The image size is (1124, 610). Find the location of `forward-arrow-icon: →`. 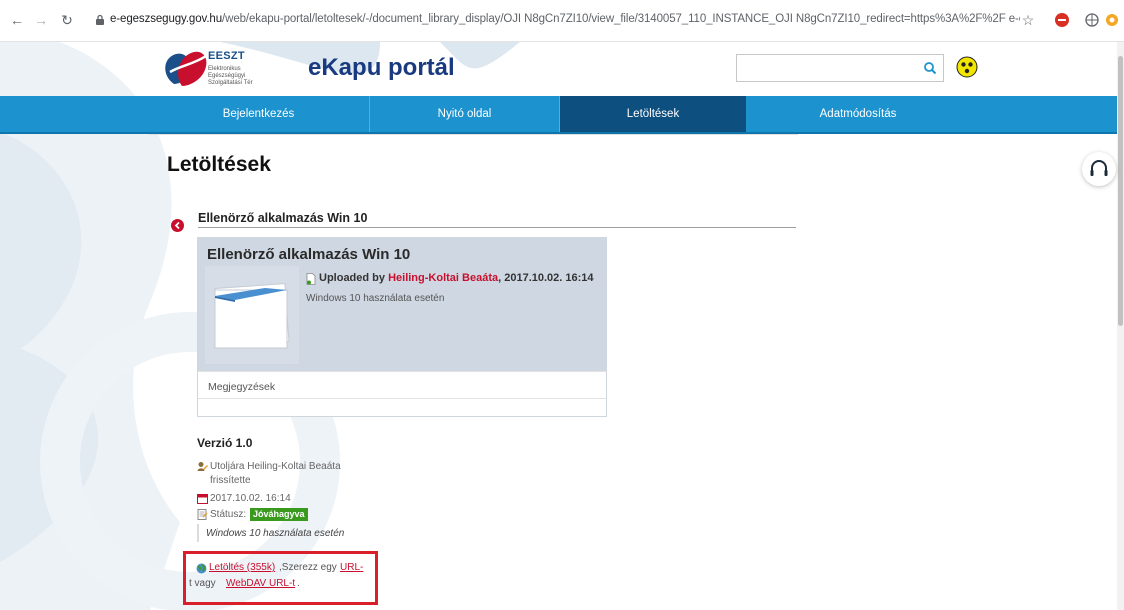

forward-arrow-icon: → is located at coordinates (41, 20).